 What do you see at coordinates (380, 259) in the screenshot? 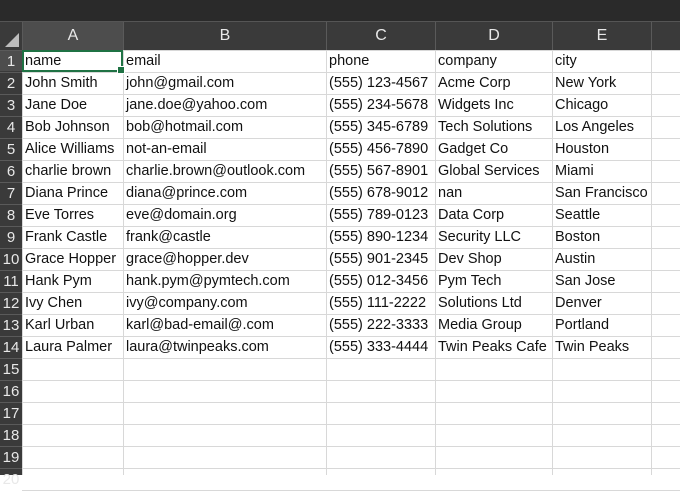
I see `cell-c10: (555) 901-2345` at bounding box center [380, 259].